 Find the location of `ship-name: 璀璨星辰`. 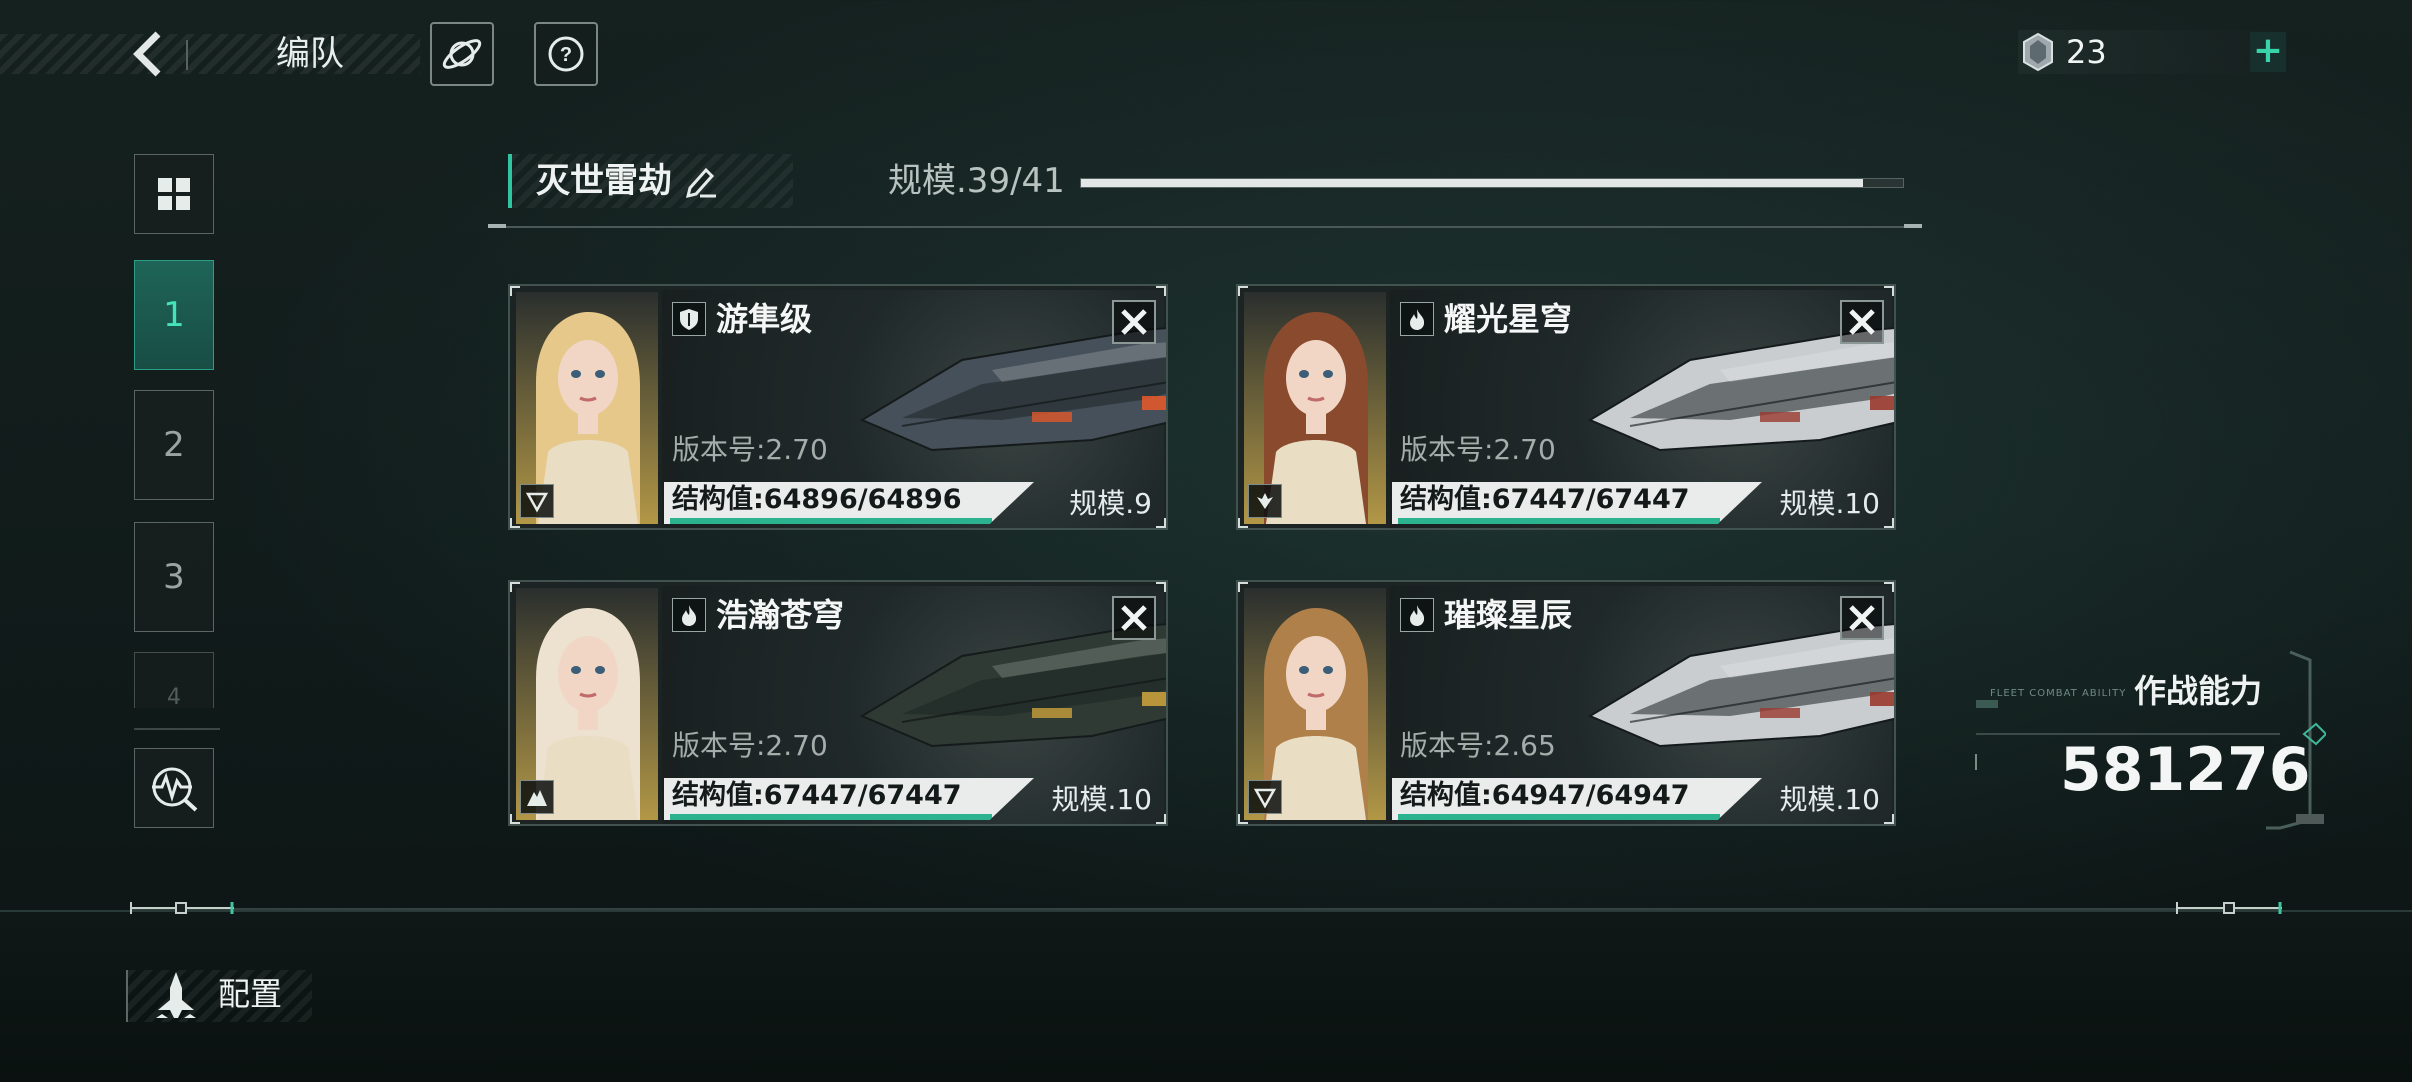

ship-name: 璀璨星辰 is located at coordinates (1508, 615).